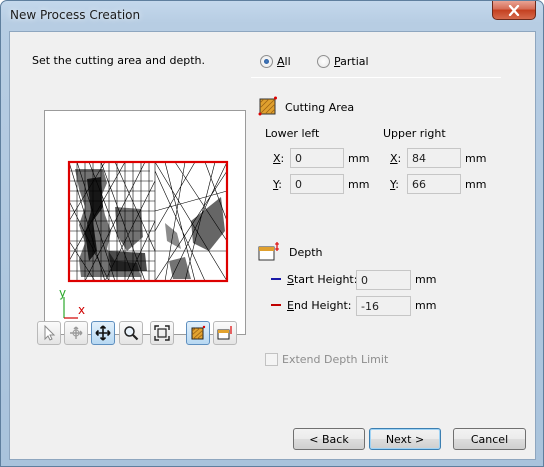  I want to click on depth-label: Depth, so click(306, 252).